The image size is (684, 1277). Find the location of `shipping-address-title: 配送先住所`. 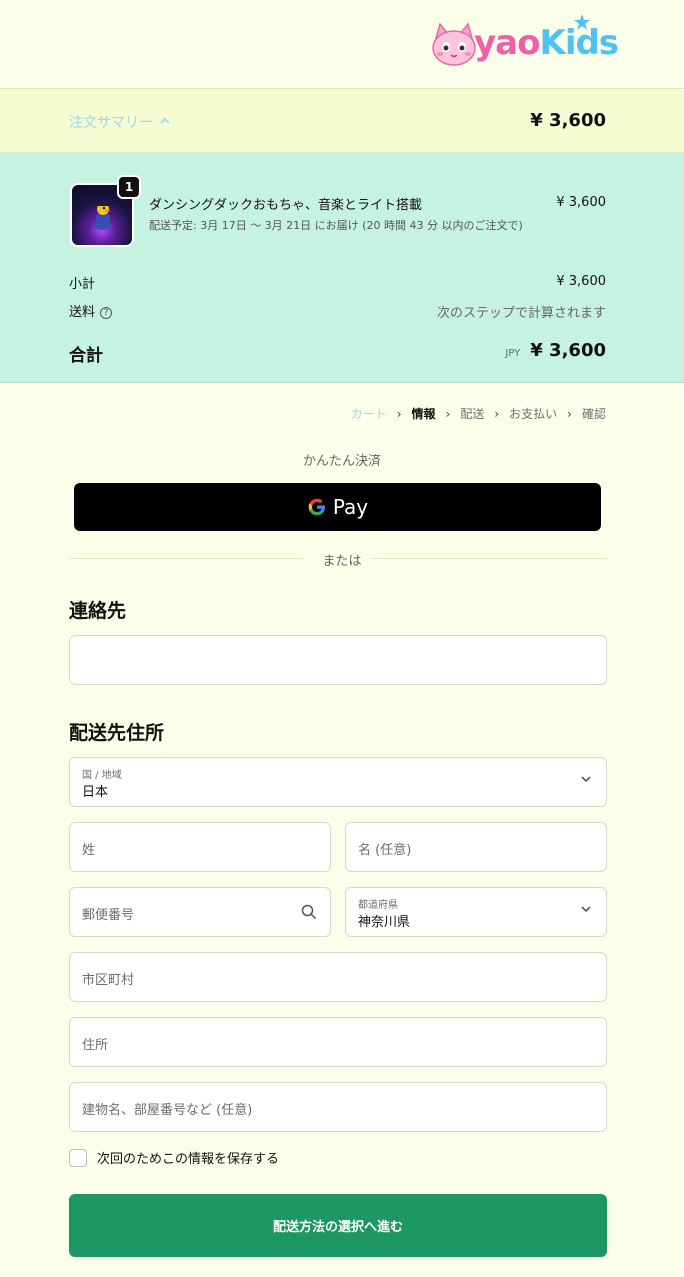

shipping-address-title: 配送先住所 is located at coordinates (117, 733).